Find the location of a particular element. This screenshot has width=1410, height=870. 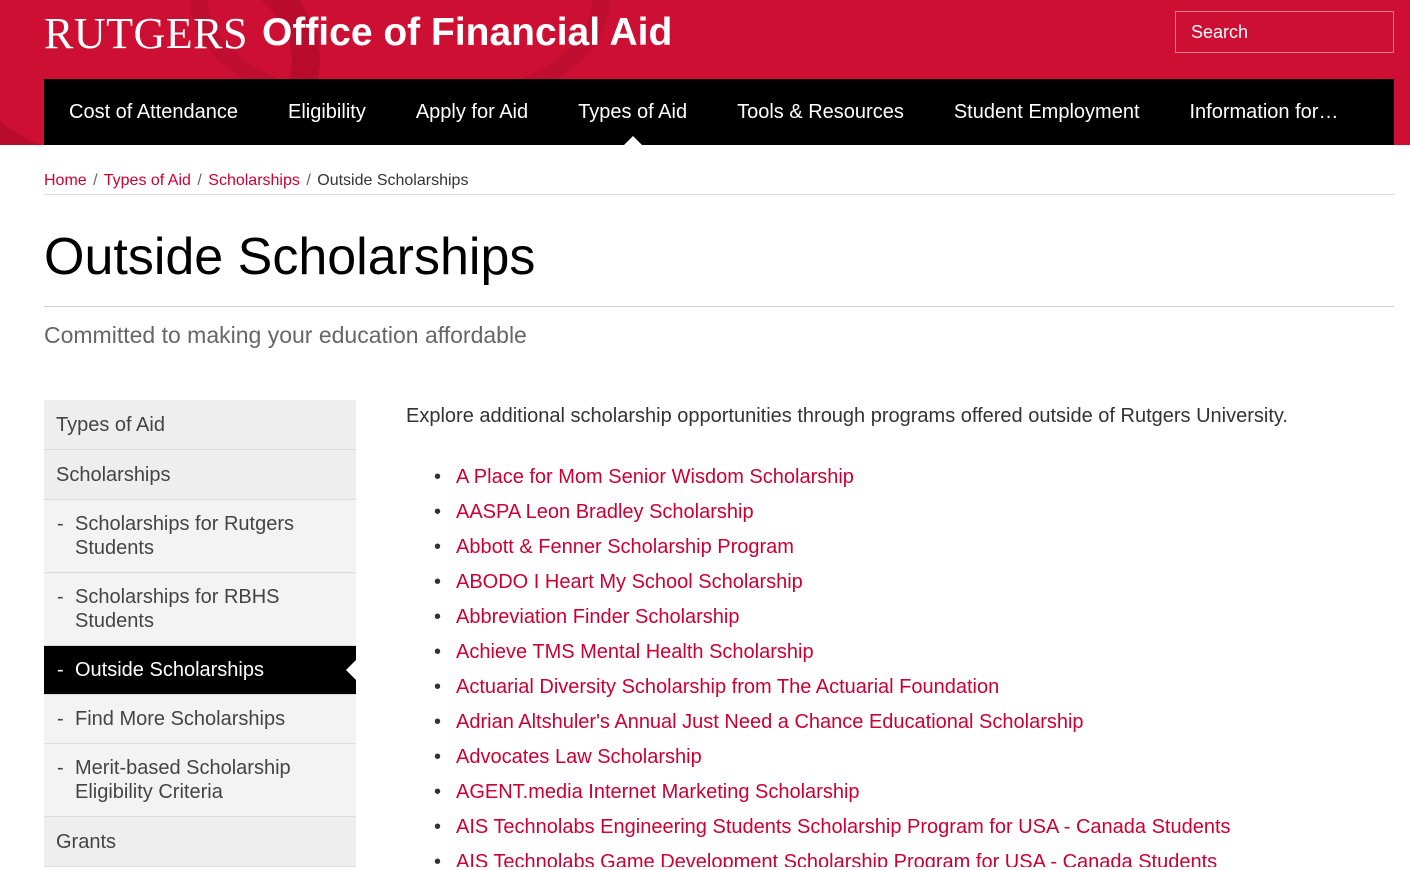

sidebar-item-label: Grants is located at coordinates (86, 842).